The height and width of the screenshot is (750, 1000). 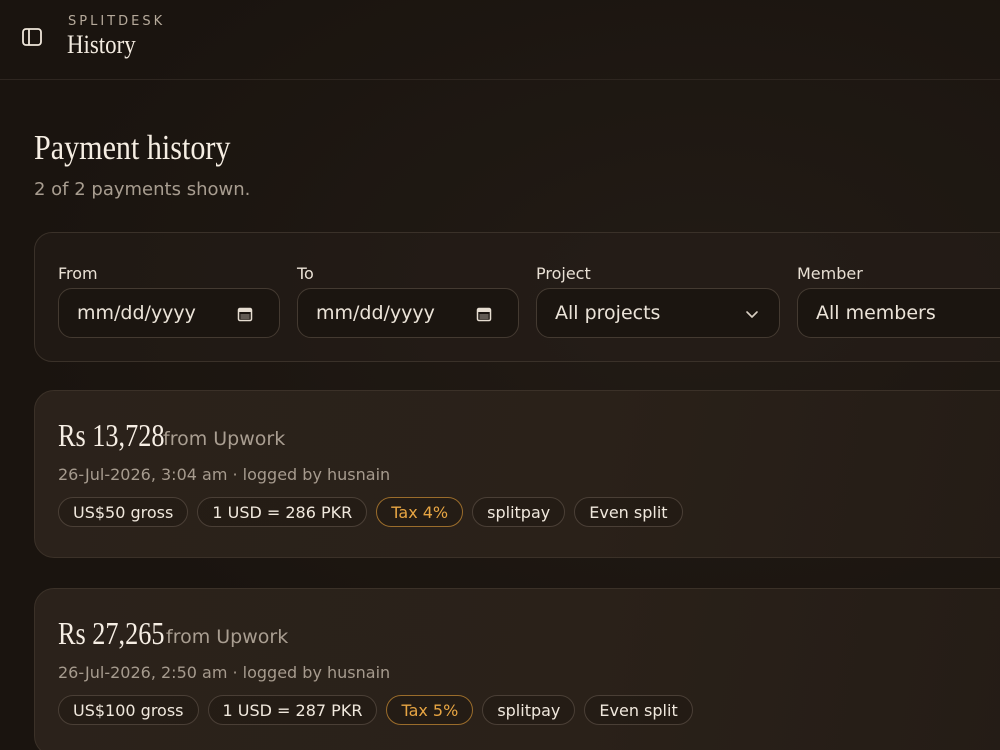 What do you see at coordinates (608, 313) in the screenshot?
I see `project-select-value: All projects` at bounding box center [608, 313].